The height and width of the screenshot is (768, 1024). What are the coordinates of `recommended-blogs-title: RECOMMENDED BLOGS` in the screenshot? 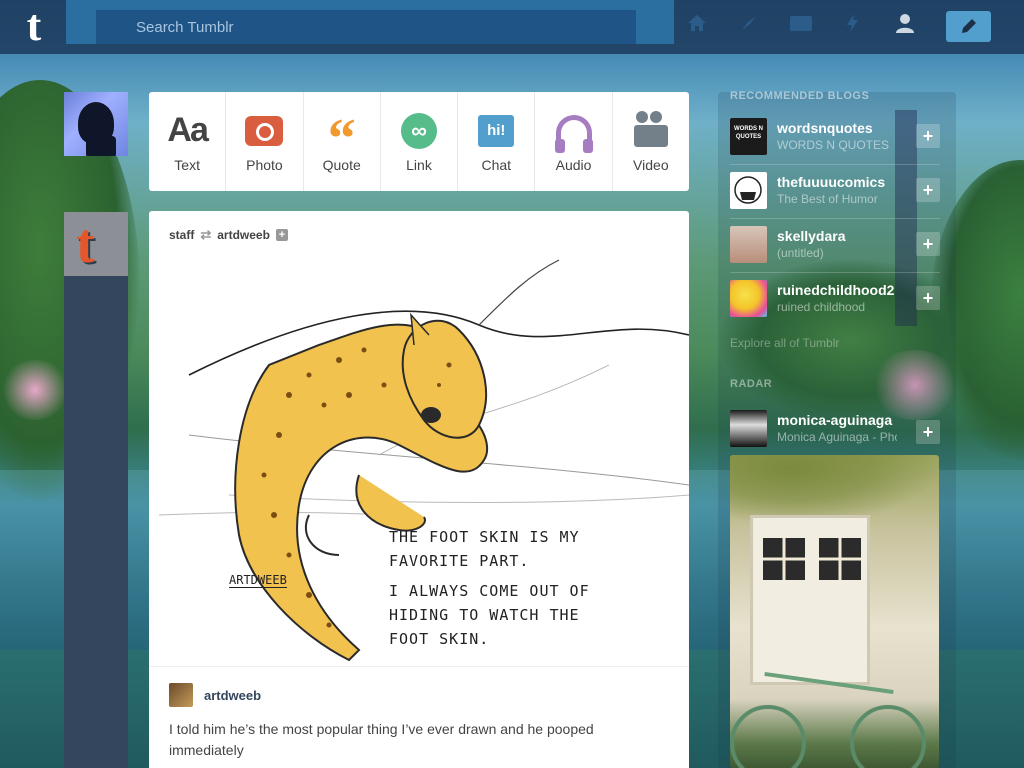 It's located at (800, 96).